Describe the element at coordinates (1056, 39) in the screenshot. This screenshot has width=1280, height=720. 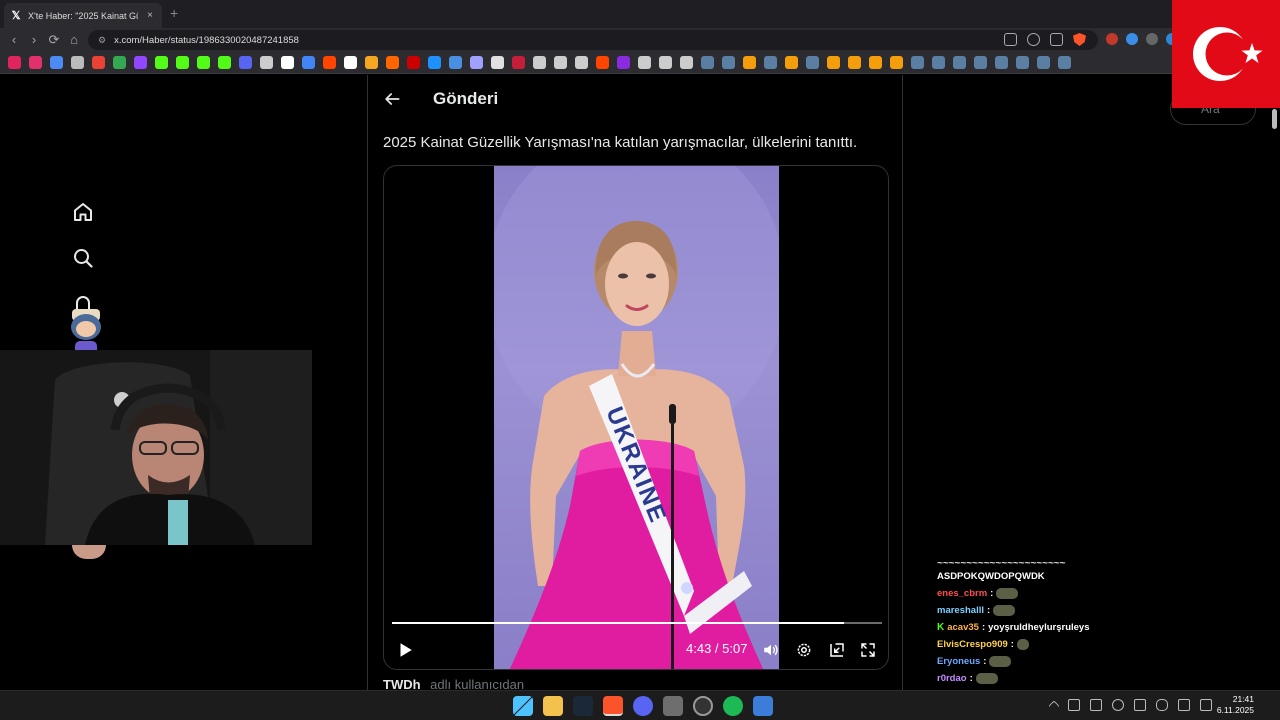
I see `share-icon` at that location.